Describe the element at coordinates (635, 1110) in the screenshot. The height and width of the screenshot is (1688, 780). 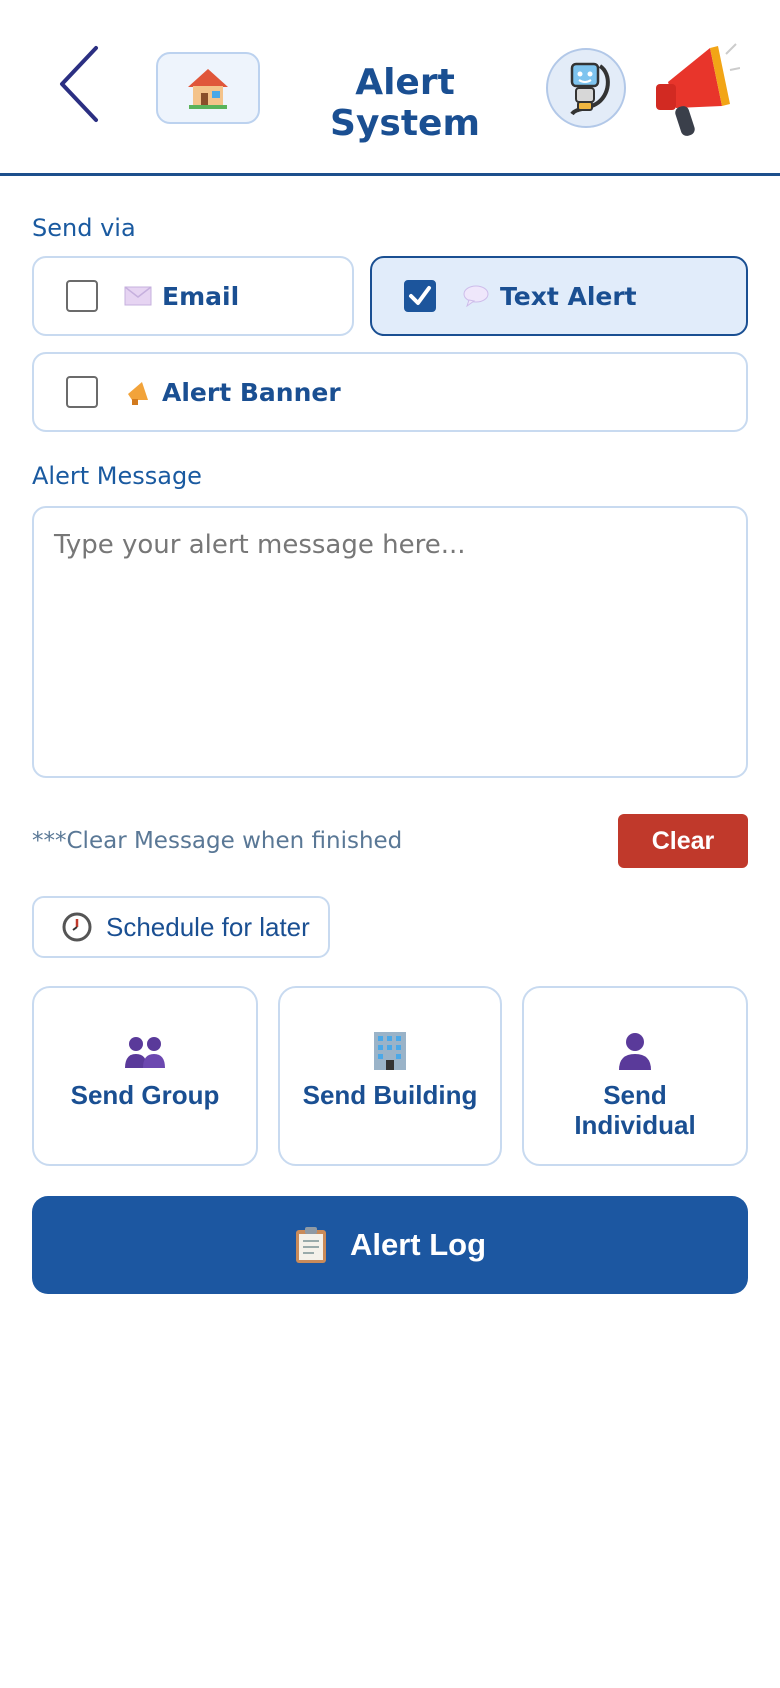
I see `send-individual-label: Send Individual` at that location.